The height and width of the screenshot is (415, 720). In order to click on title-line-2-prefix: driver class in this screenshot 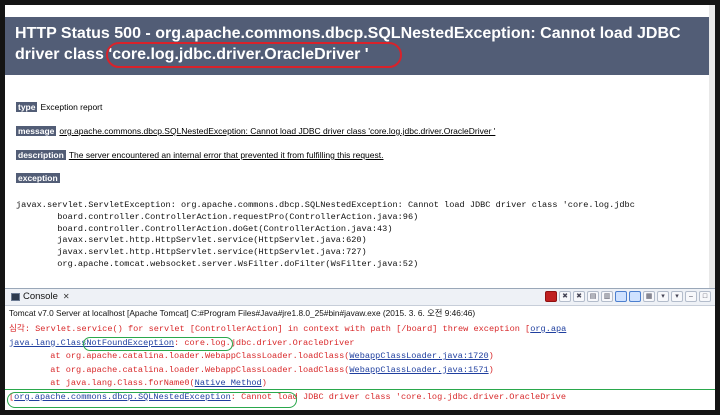, I will do `click(62, 54)`.